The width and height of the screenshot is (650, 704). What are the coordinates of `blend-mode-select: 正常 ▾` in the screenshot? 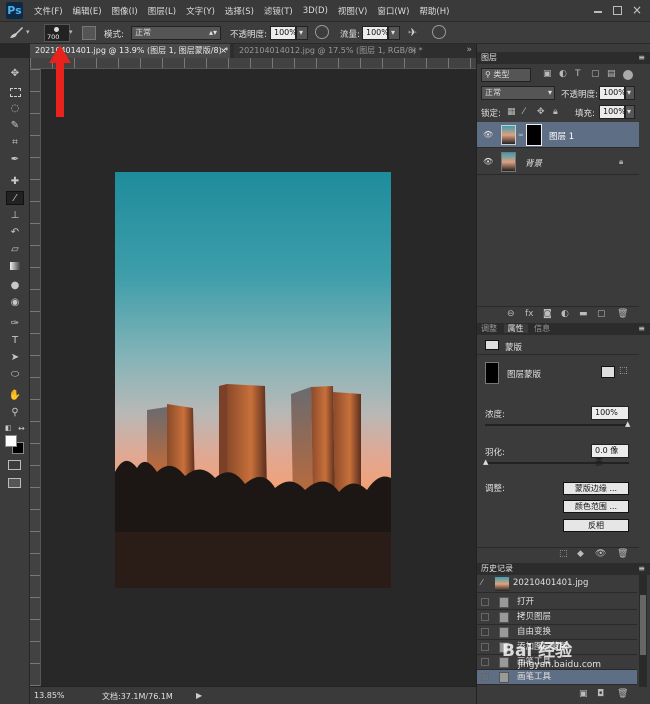 It's located at (518, 93).